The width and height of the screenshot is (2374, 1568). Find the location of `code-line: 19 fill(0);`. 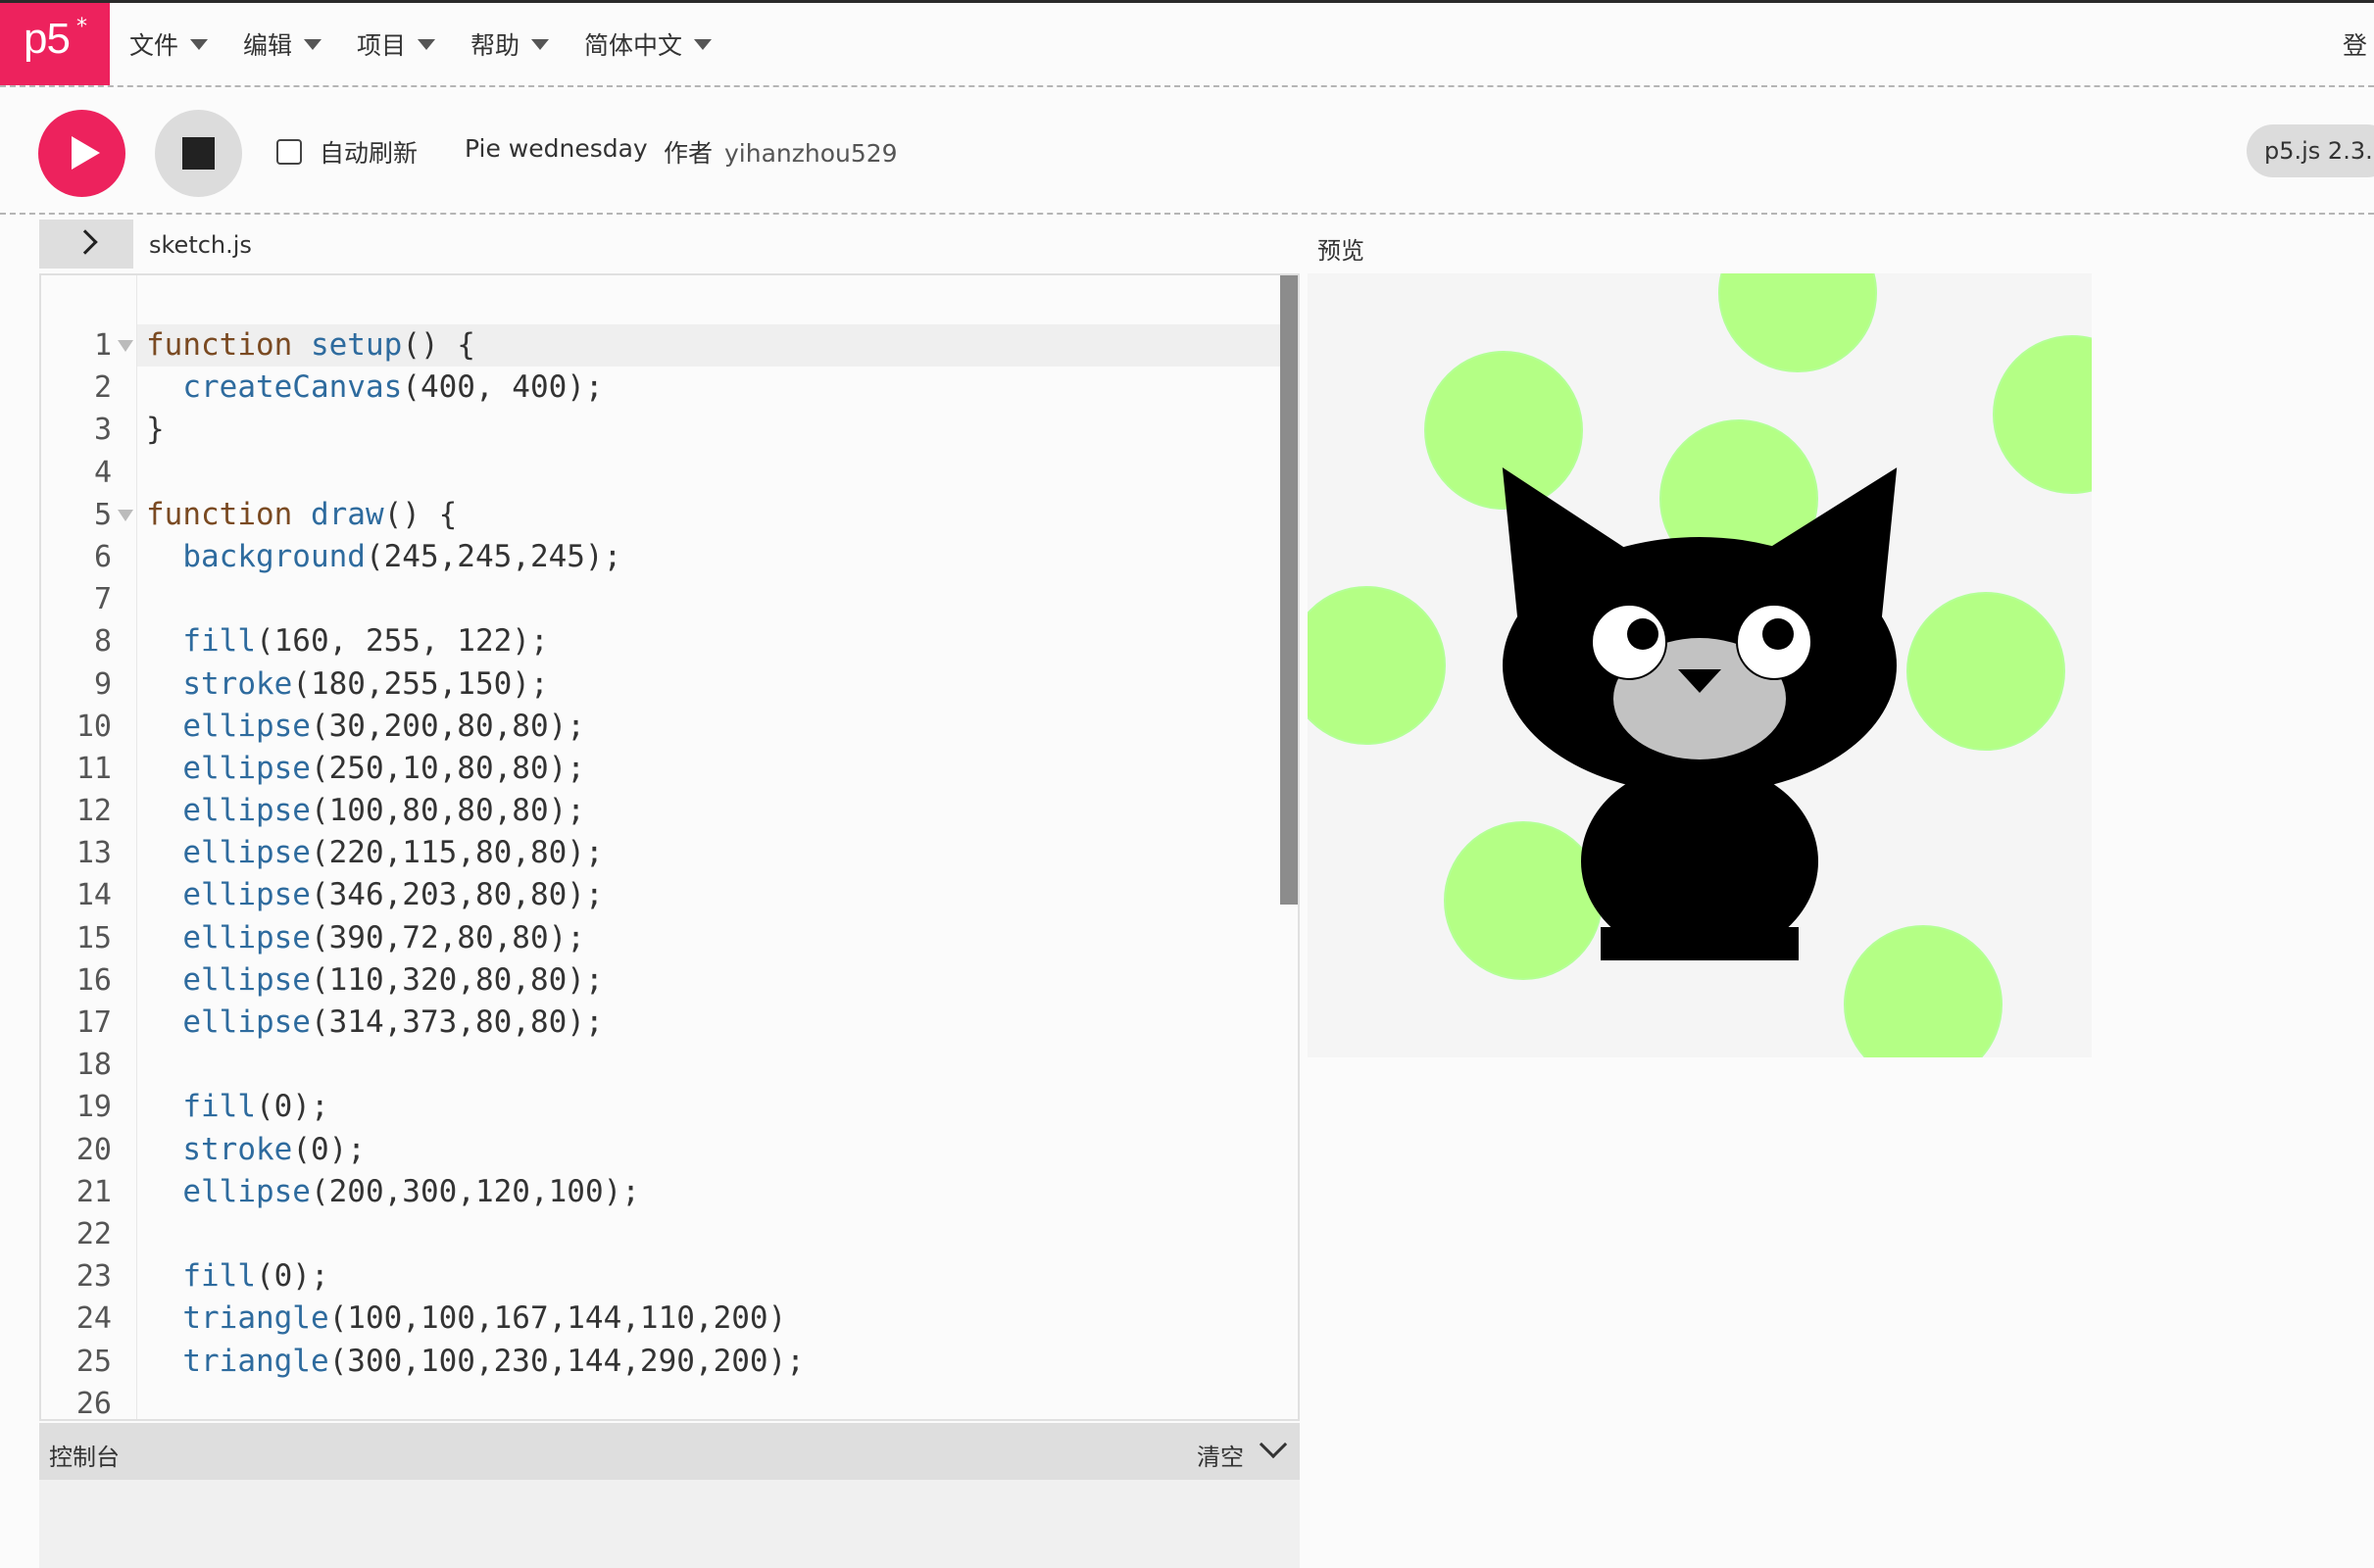

code-line: 19 fill(0); is located at coordinates (663, 1107).